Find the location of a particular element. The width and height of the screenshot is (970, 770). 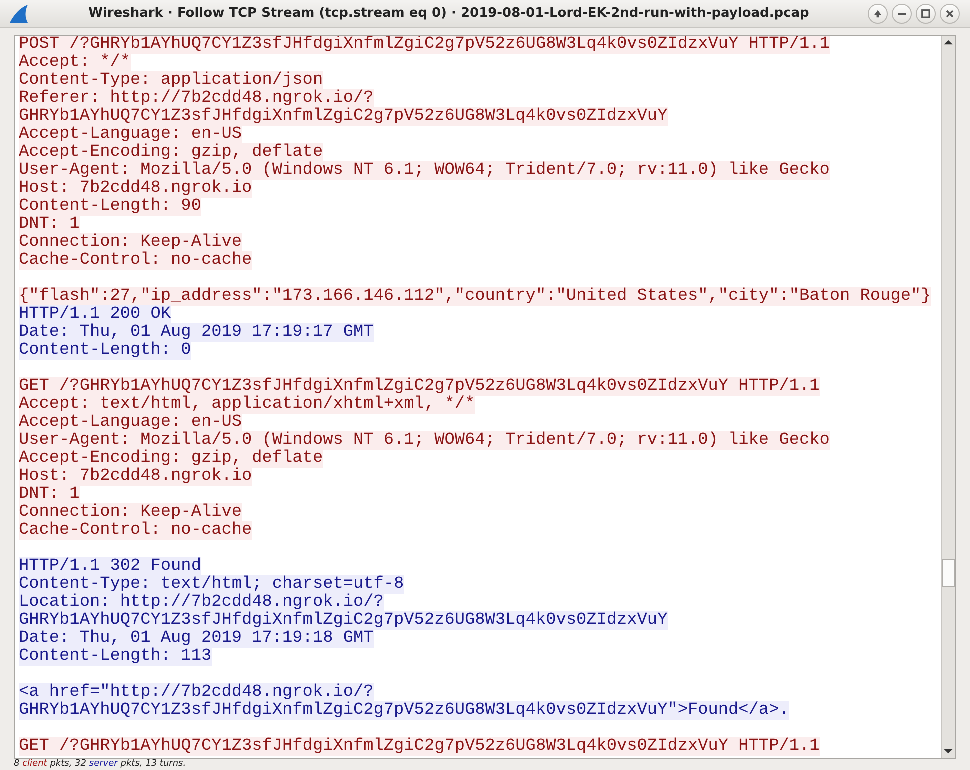

status-text: 8 client pkts, 32 server pkts, 13 turns. is located at coordinates (101, 764).